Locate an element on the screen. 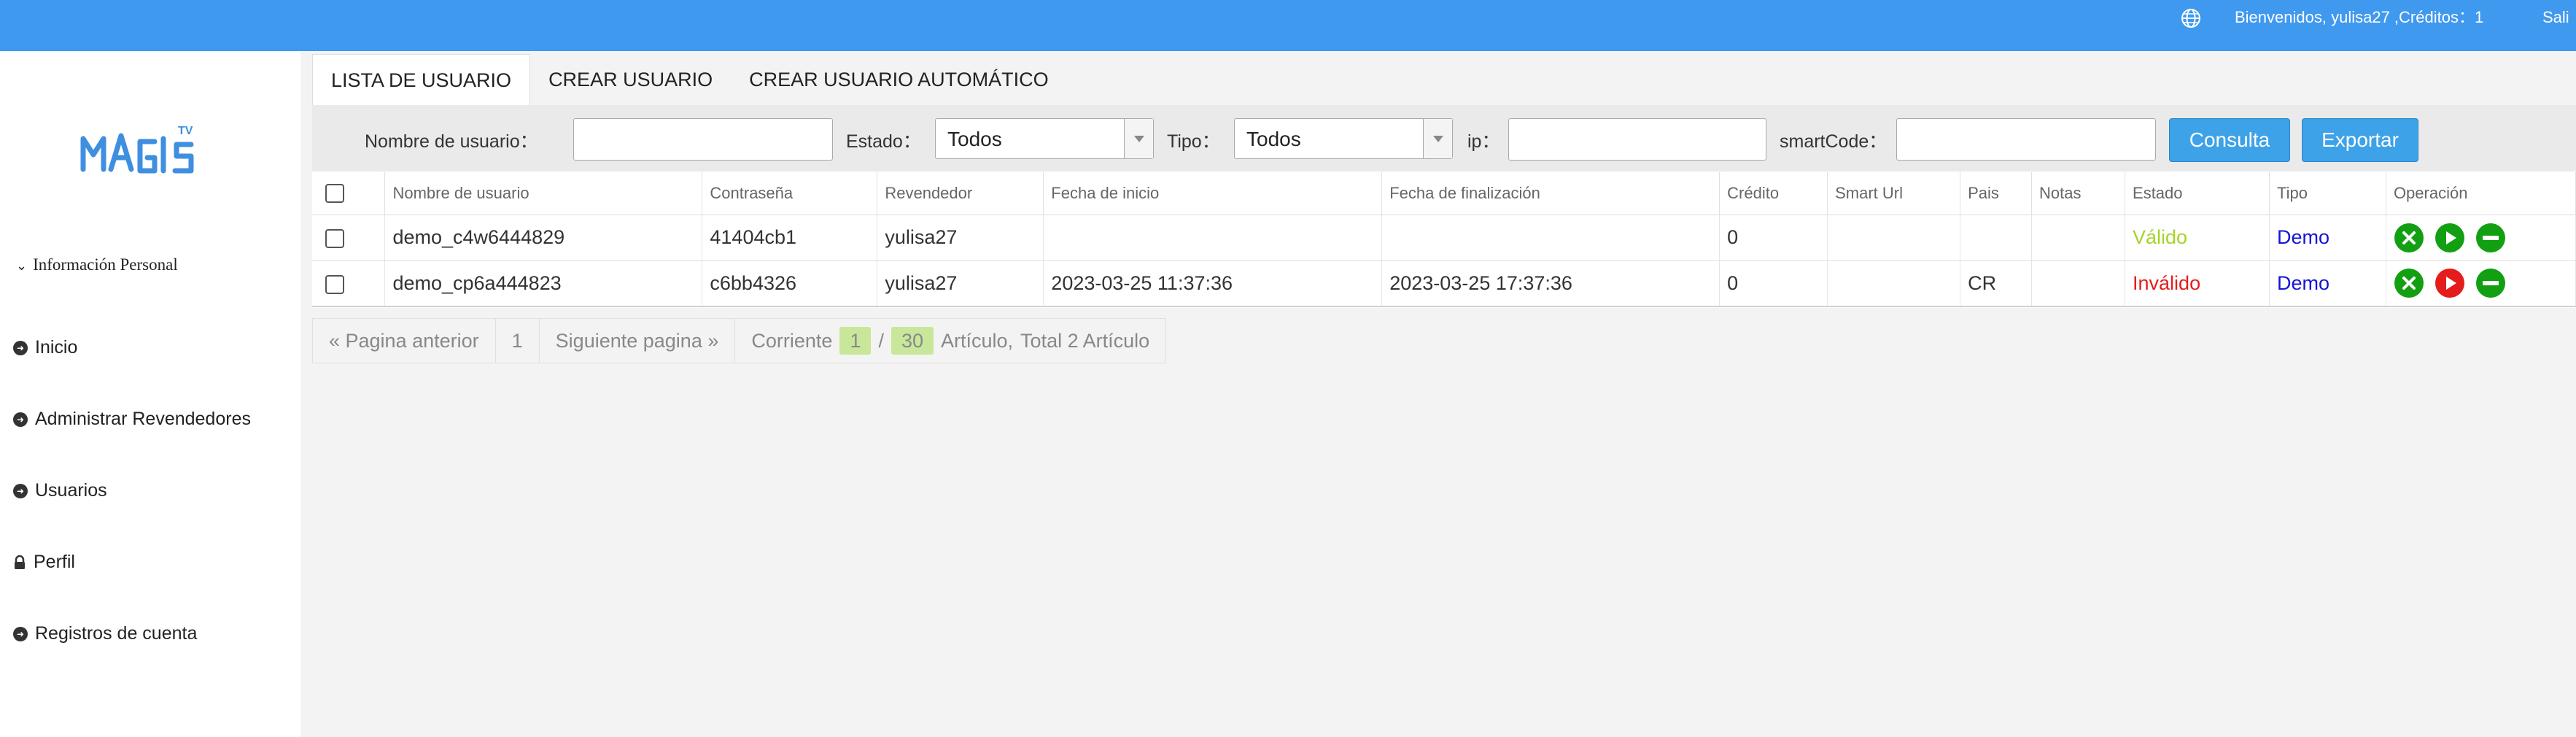 The image size is (2576, 737). column-header: Operación is located at coordinates (2481, 193).